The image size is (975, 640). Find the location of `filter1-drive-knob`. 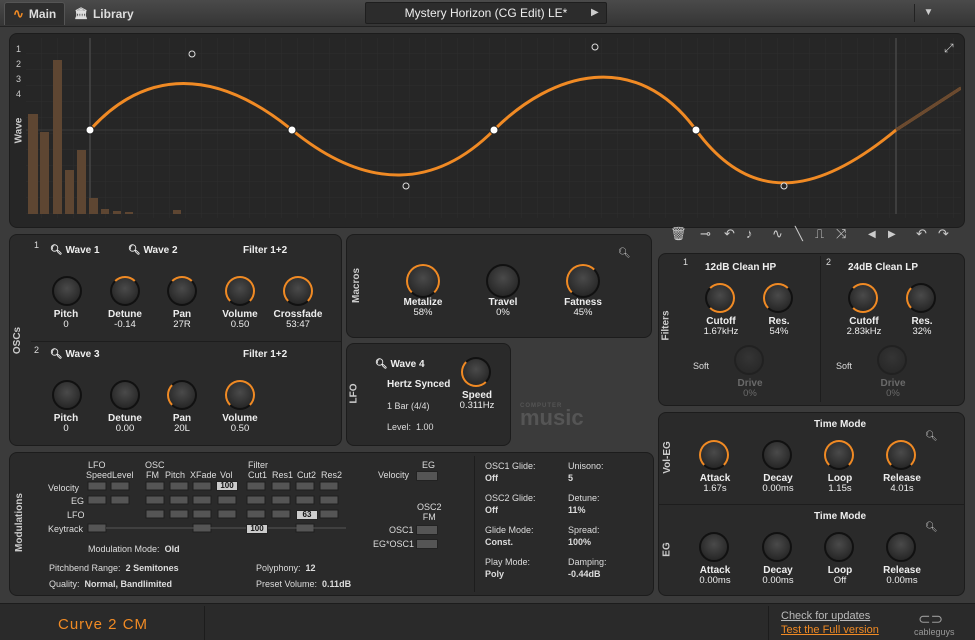

filter1-drive-knob is located at coordinates (749, 360).